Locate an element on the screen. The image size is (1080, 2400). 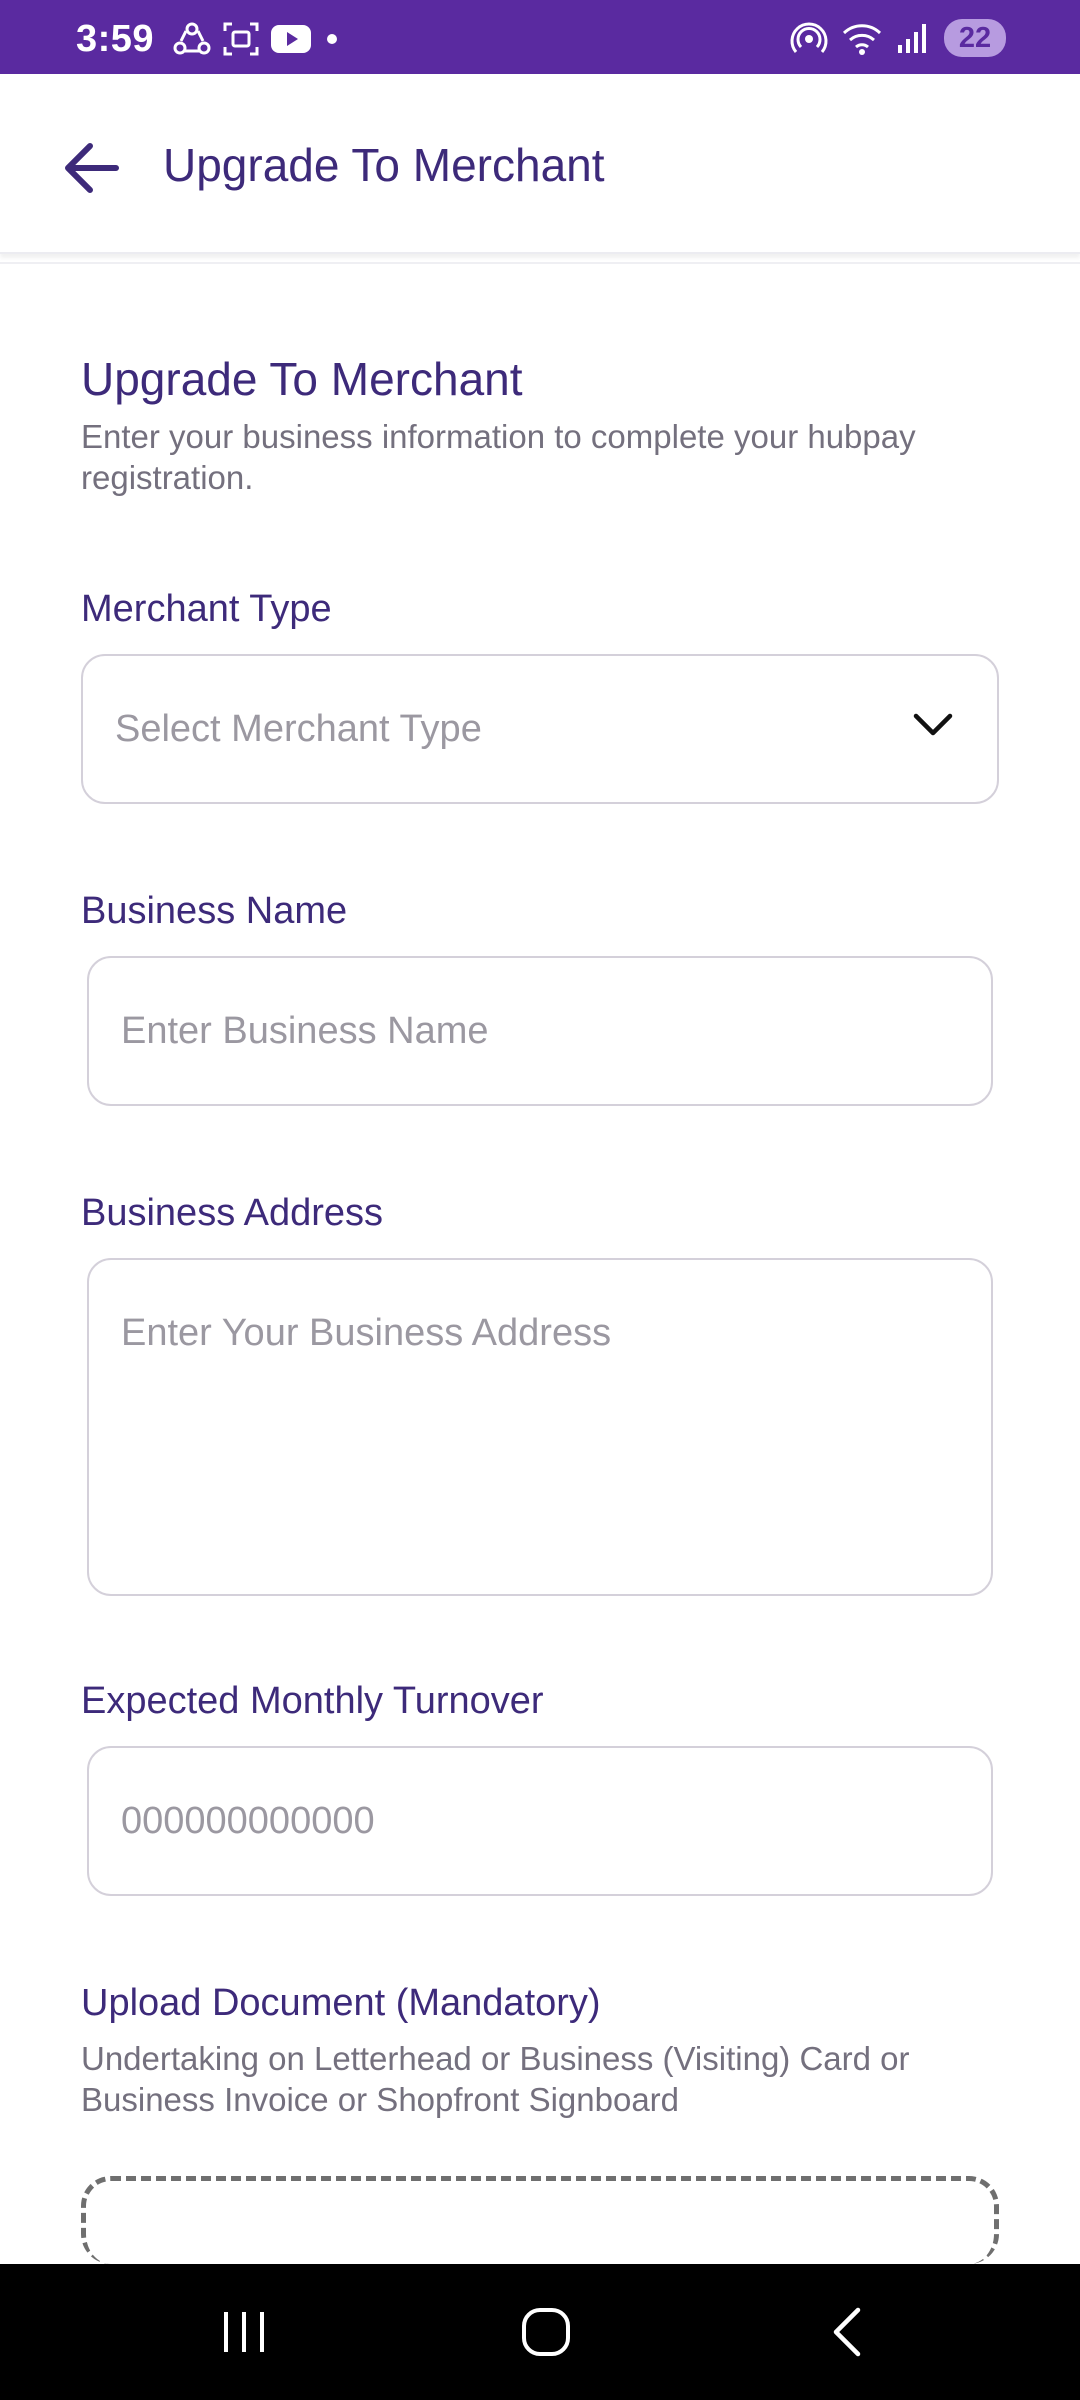
upload-dropzone is located at coordinates (540, 2220).